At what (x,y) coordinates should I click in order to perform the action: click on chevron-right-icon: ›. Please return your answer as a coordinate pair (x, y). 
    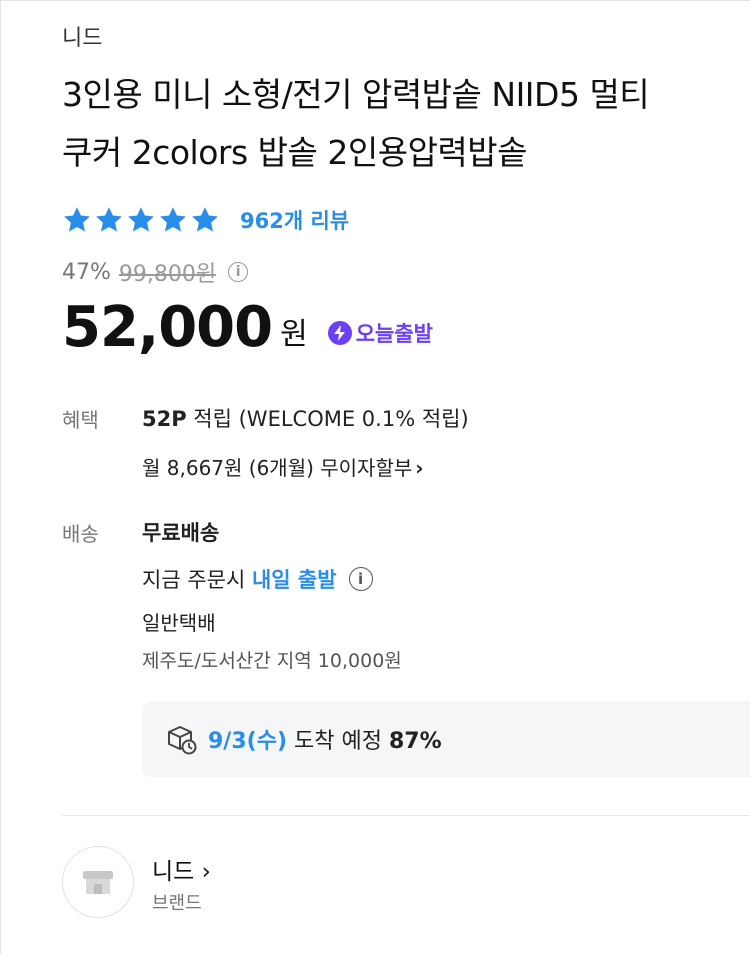
    Looking at the image, I should click on (419, 468).